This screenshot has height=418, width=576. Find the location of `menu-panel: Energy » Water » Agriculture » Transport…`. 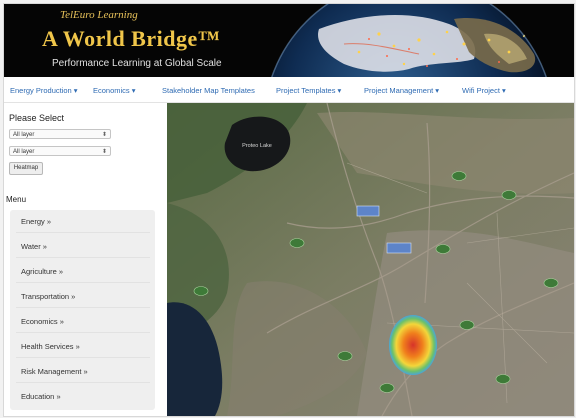

menu-panel: Energy » Water » Agriculture » Transport… is located at coordinates (82, 310).